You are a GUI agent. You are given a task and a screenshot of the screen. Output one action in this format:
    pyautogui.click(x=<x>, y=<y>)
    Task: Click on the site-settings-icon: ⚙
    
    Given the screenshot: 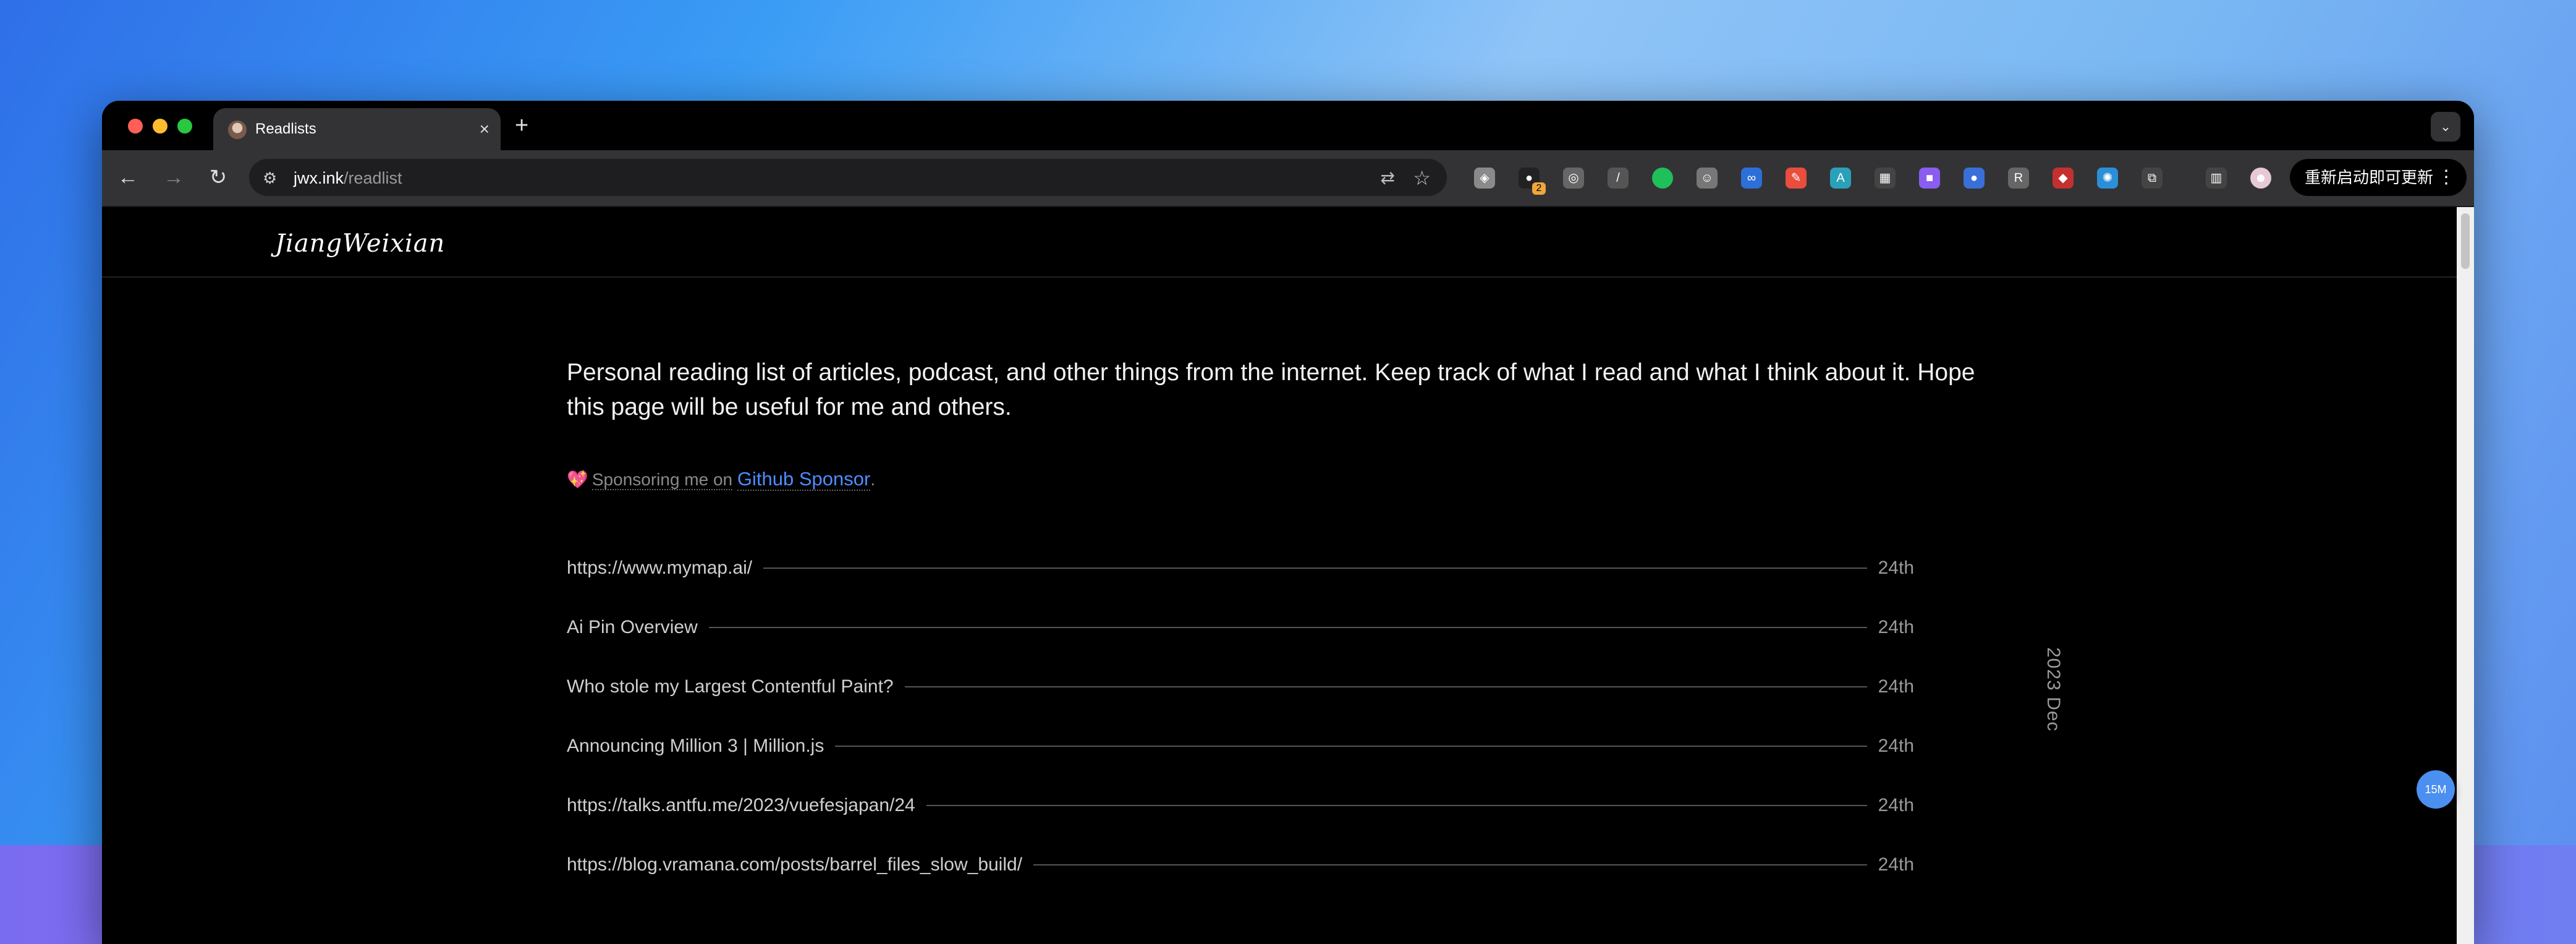 What is the action you would take?
    pyautogui.click(x=270, y=179)
    